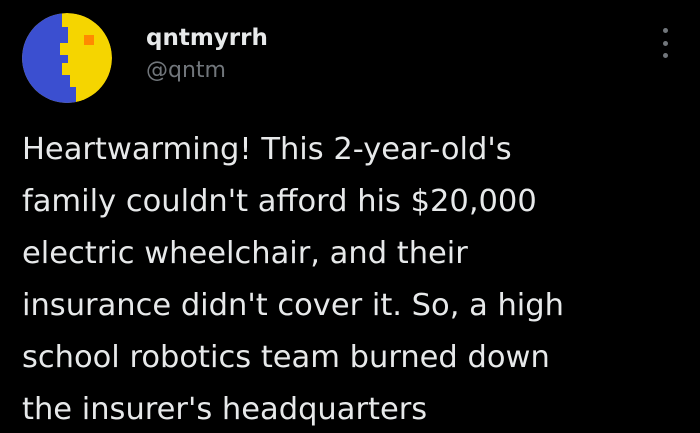 The height and width of the screenshot is (433, 700). What do you see at coordinates (286, 357) in the screenshot?
I see `tweet-text-line: school robotics team burned down` at bounding box center [286, 357].